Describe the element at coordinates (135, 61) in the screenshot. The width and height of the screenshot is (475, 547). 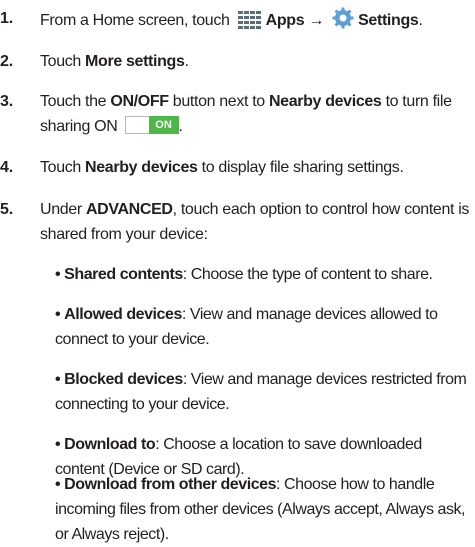
I see `more-settings-label: More settings` at that location.